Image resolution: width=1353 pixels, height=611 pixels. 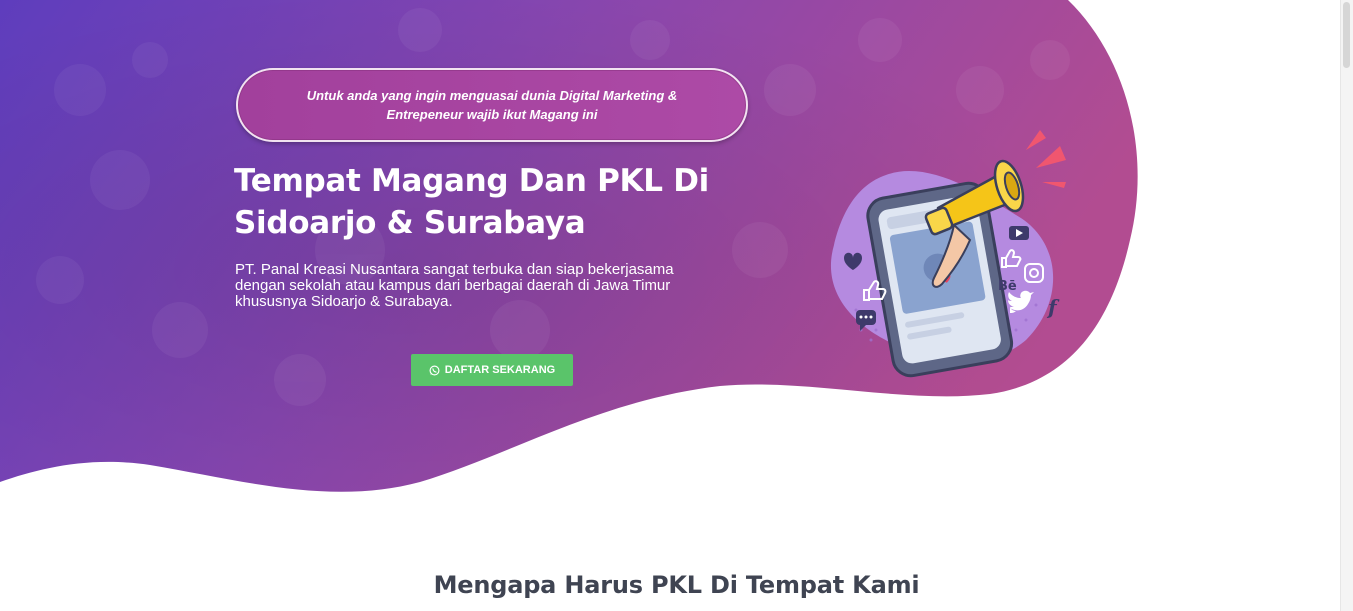 What do you see at coordinates (1346, 305) in the screenshot?
I see `scrollbar` at bounding box center [1346, 305].